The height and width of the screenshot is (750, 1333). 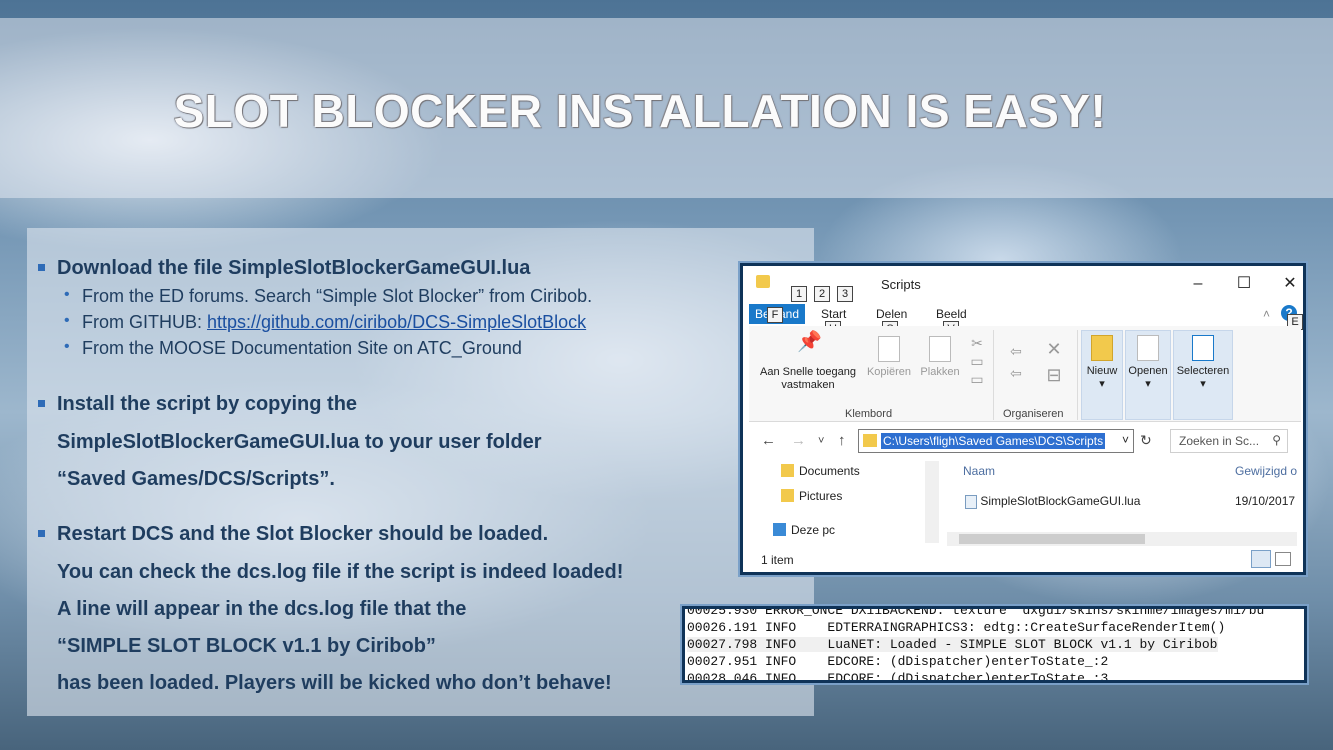 I want to click on keytip-1: 1, so click(x=799, y=294).